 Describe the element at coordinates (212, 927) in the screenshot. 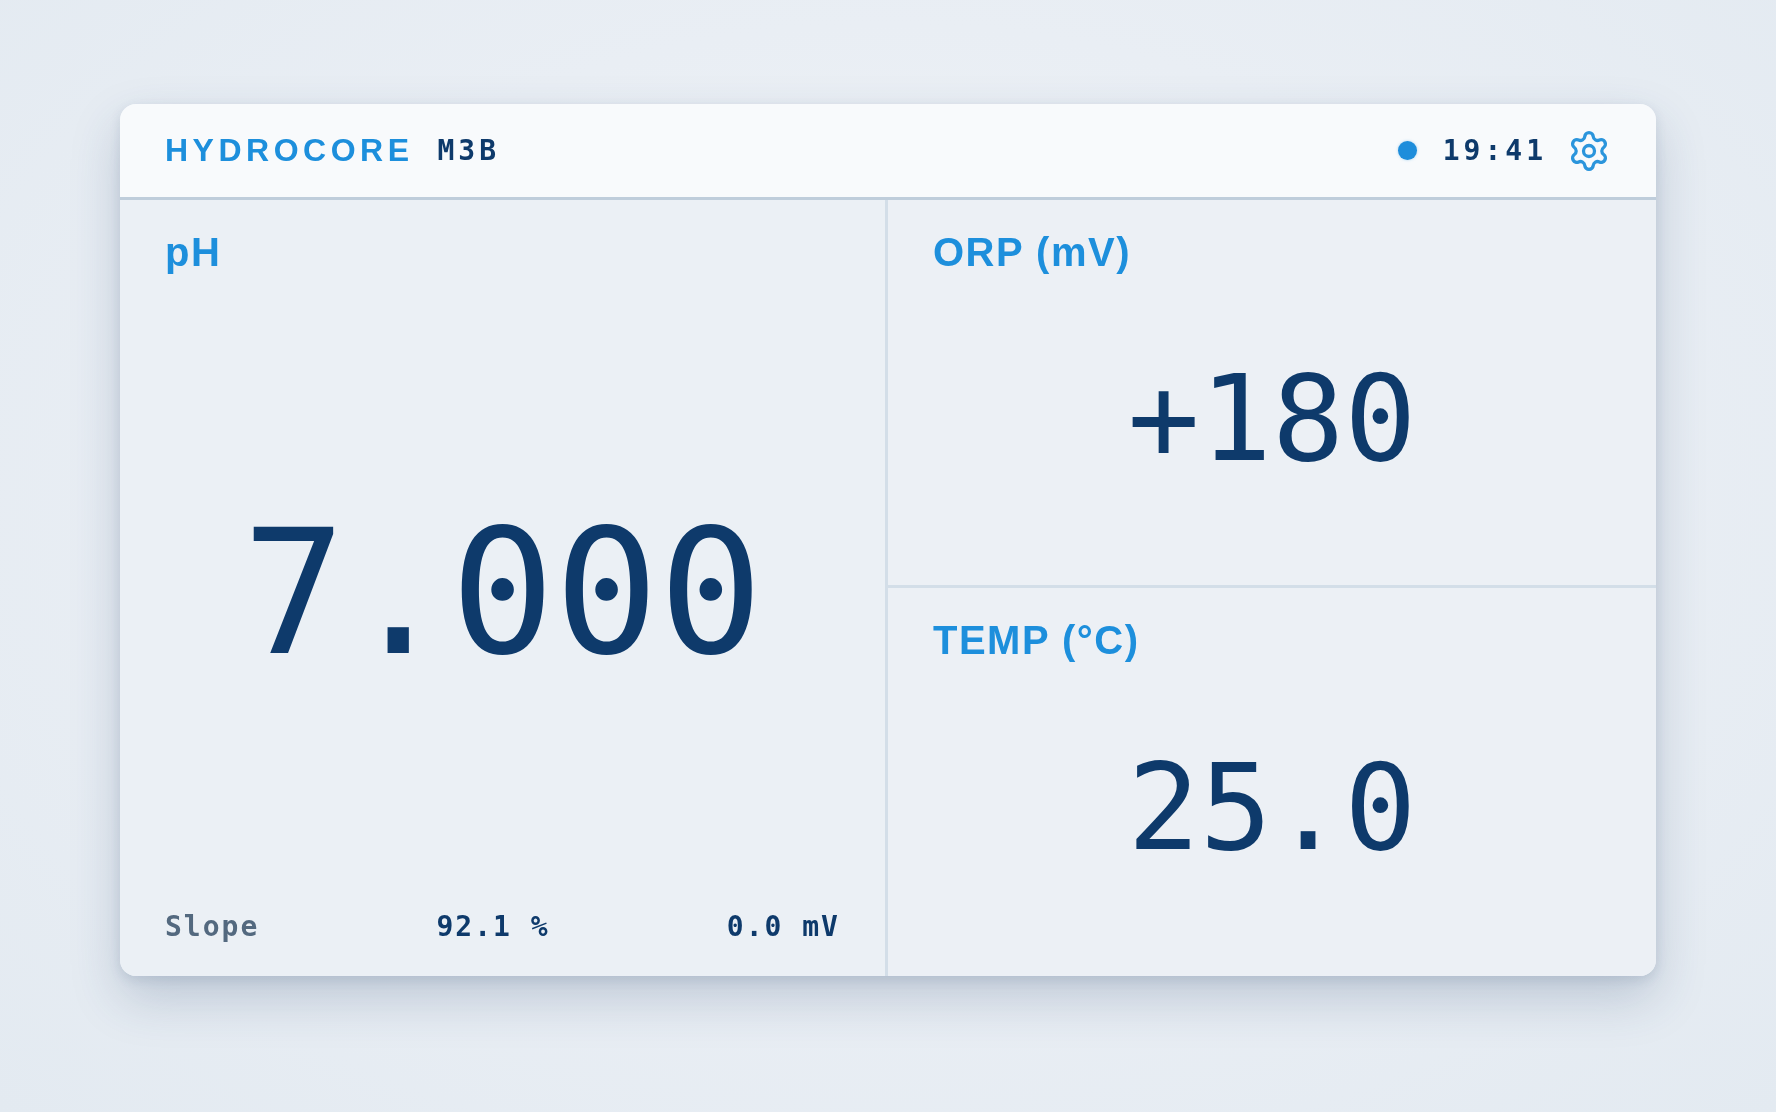

I see `footer-label: Slope` at that location.